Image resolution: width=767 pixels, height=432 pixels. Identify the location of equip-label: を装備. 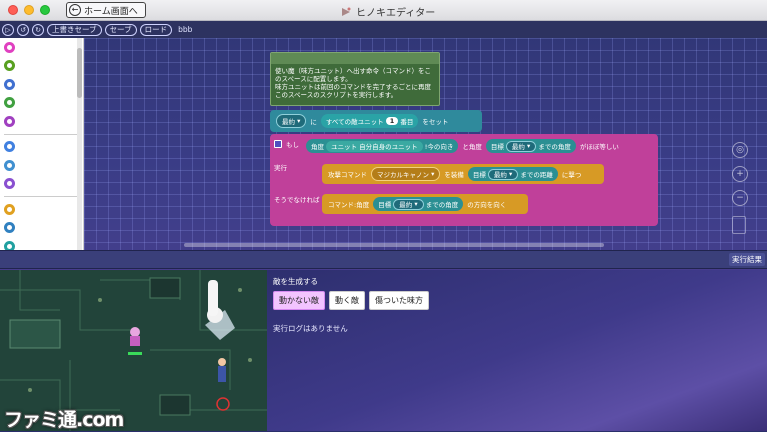
(454, 175).